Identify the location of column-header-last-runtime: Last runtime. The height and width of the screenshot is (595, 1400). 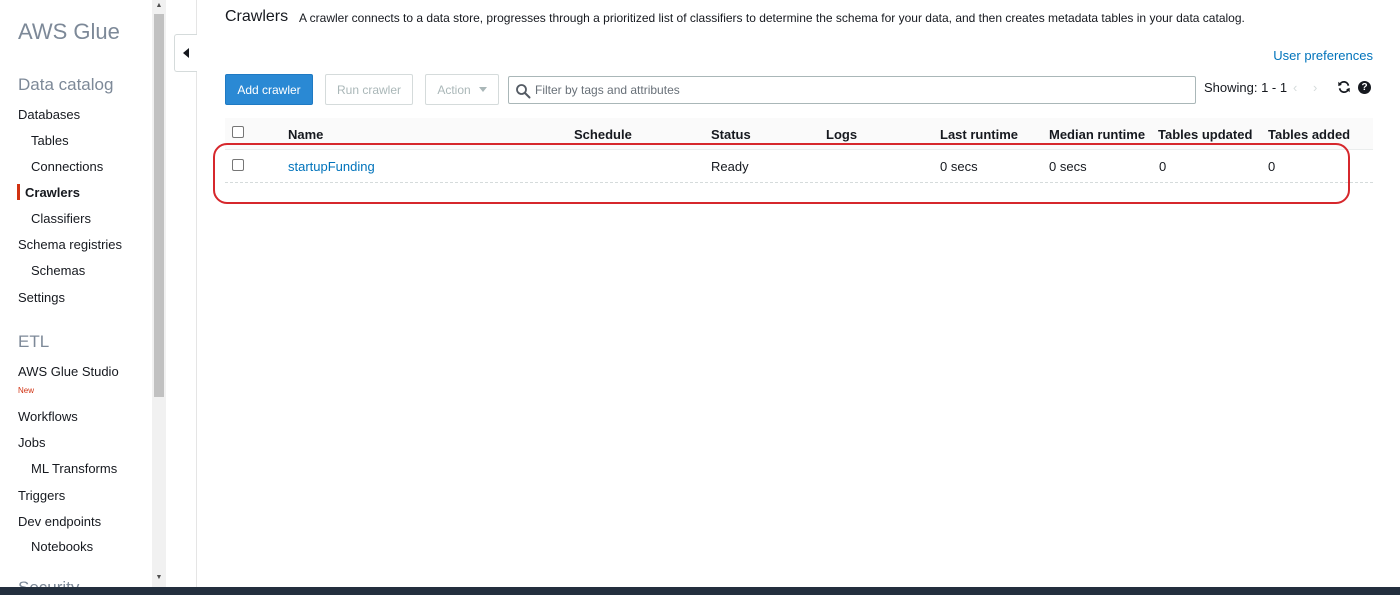
(979, 134).